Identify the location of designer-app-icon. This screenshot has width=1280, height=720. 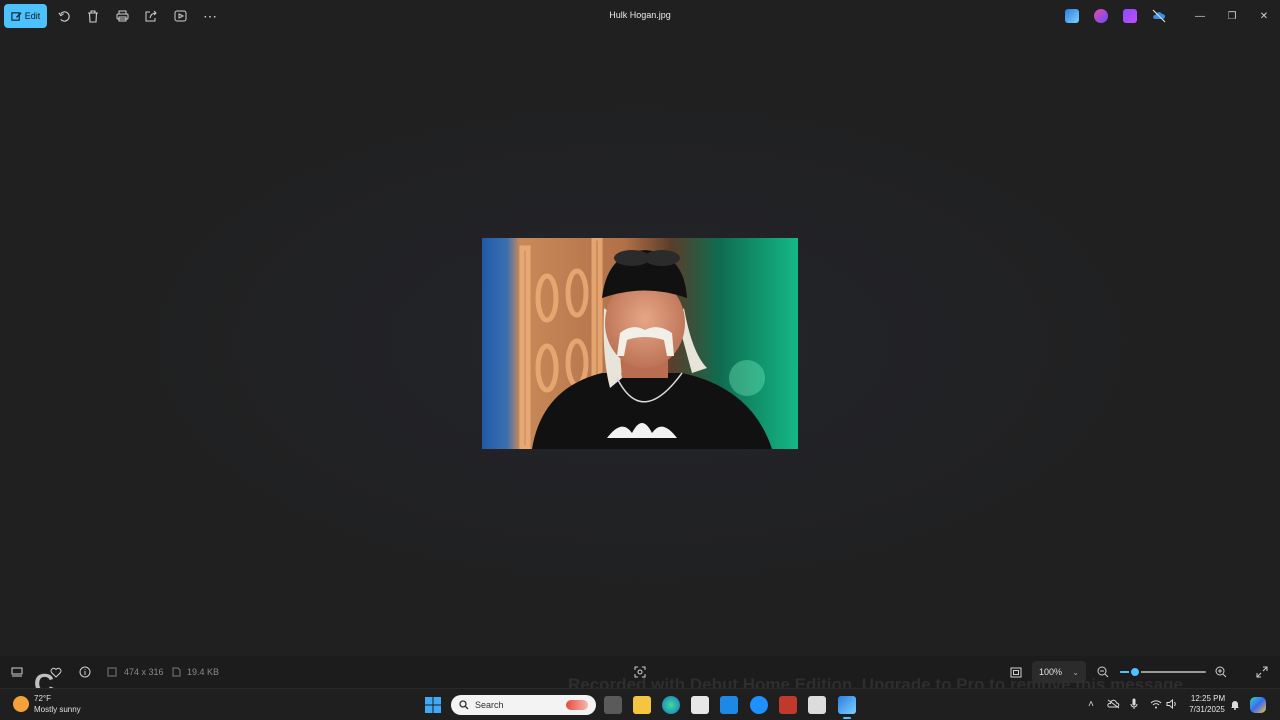
(1101, 16).